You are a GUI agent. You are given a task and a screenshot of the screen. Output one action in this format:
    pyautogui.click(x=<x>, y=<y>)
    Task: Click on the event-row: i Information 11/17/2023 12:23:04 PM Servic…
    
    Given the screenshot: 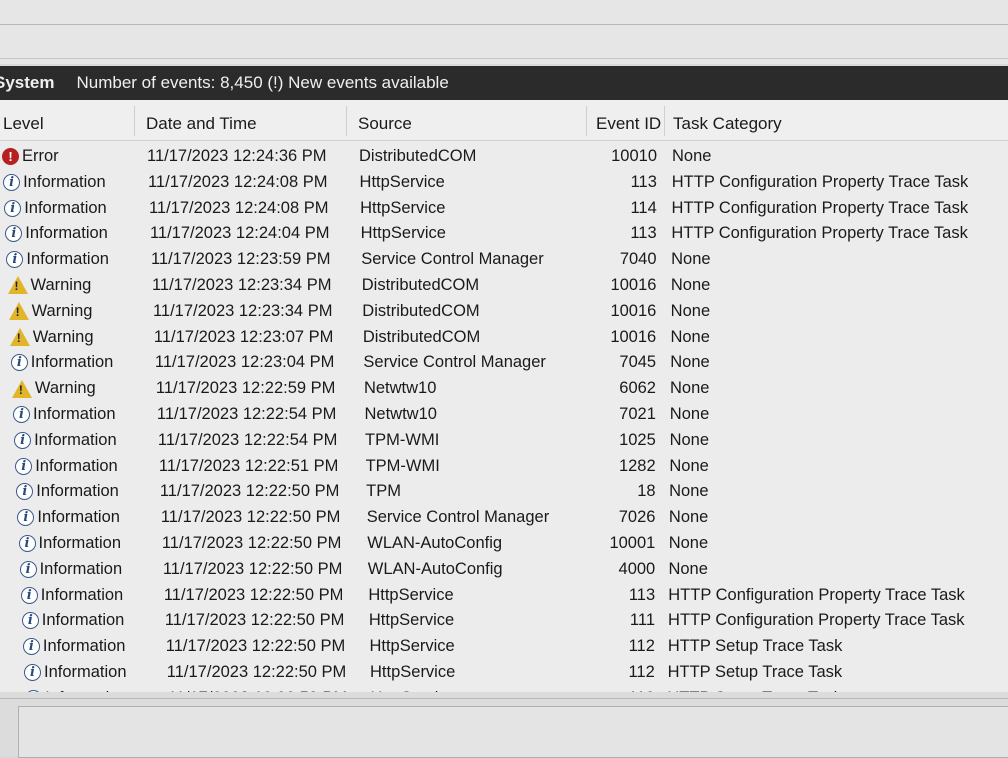 What is the action you would take?
    pyautogui.click(x=504, y=363)
    